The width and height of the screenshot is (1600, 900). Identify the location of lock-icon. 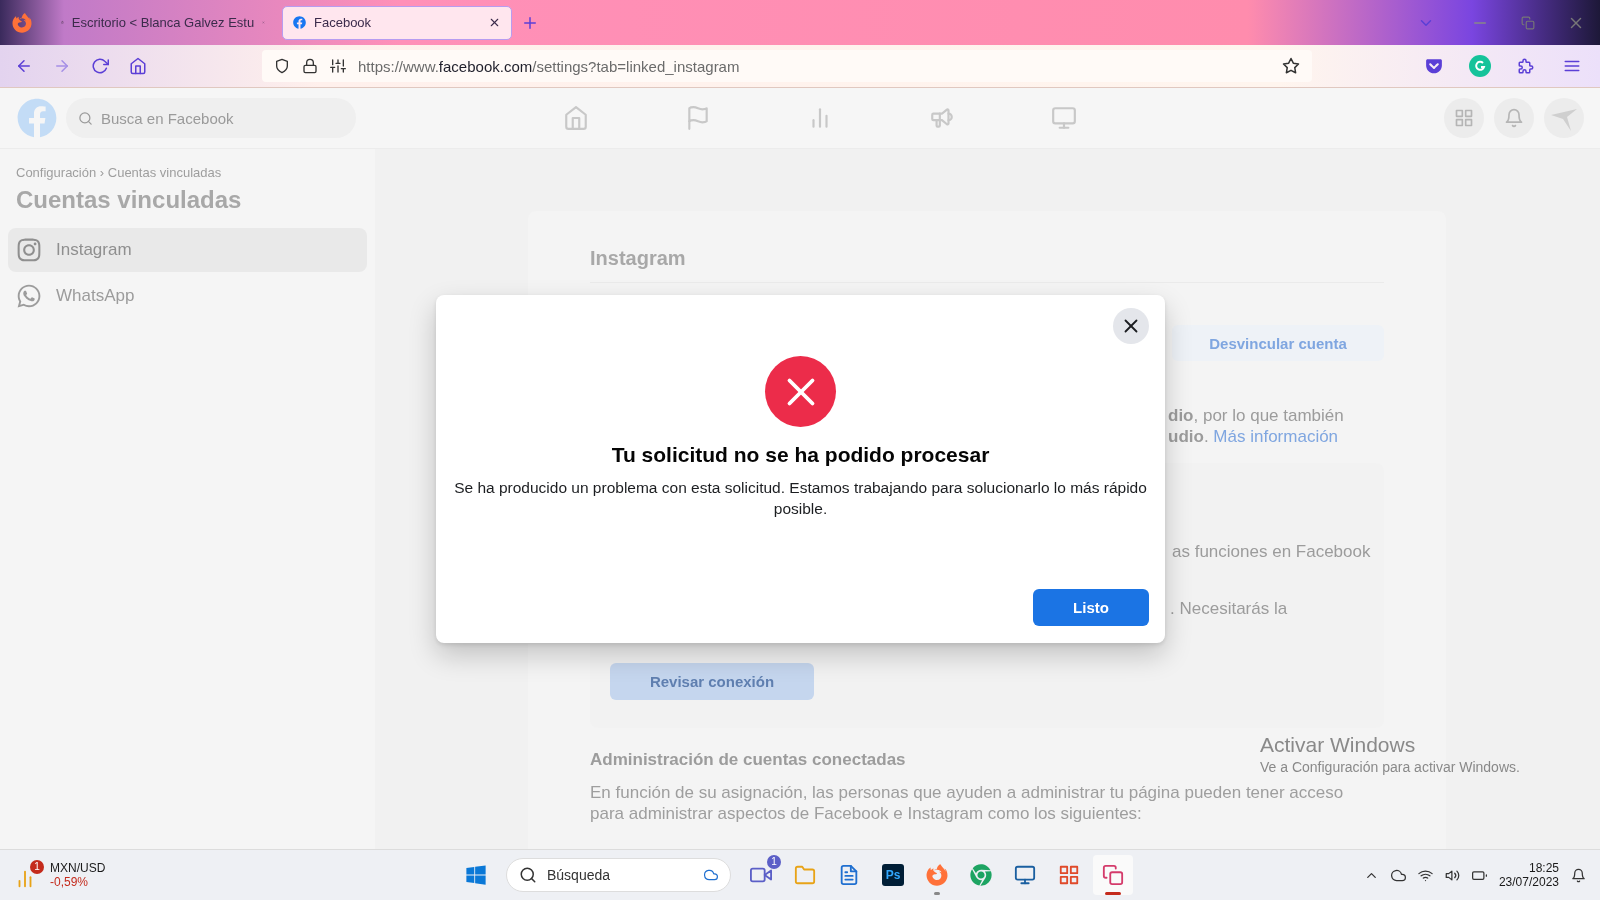
(310, 66).